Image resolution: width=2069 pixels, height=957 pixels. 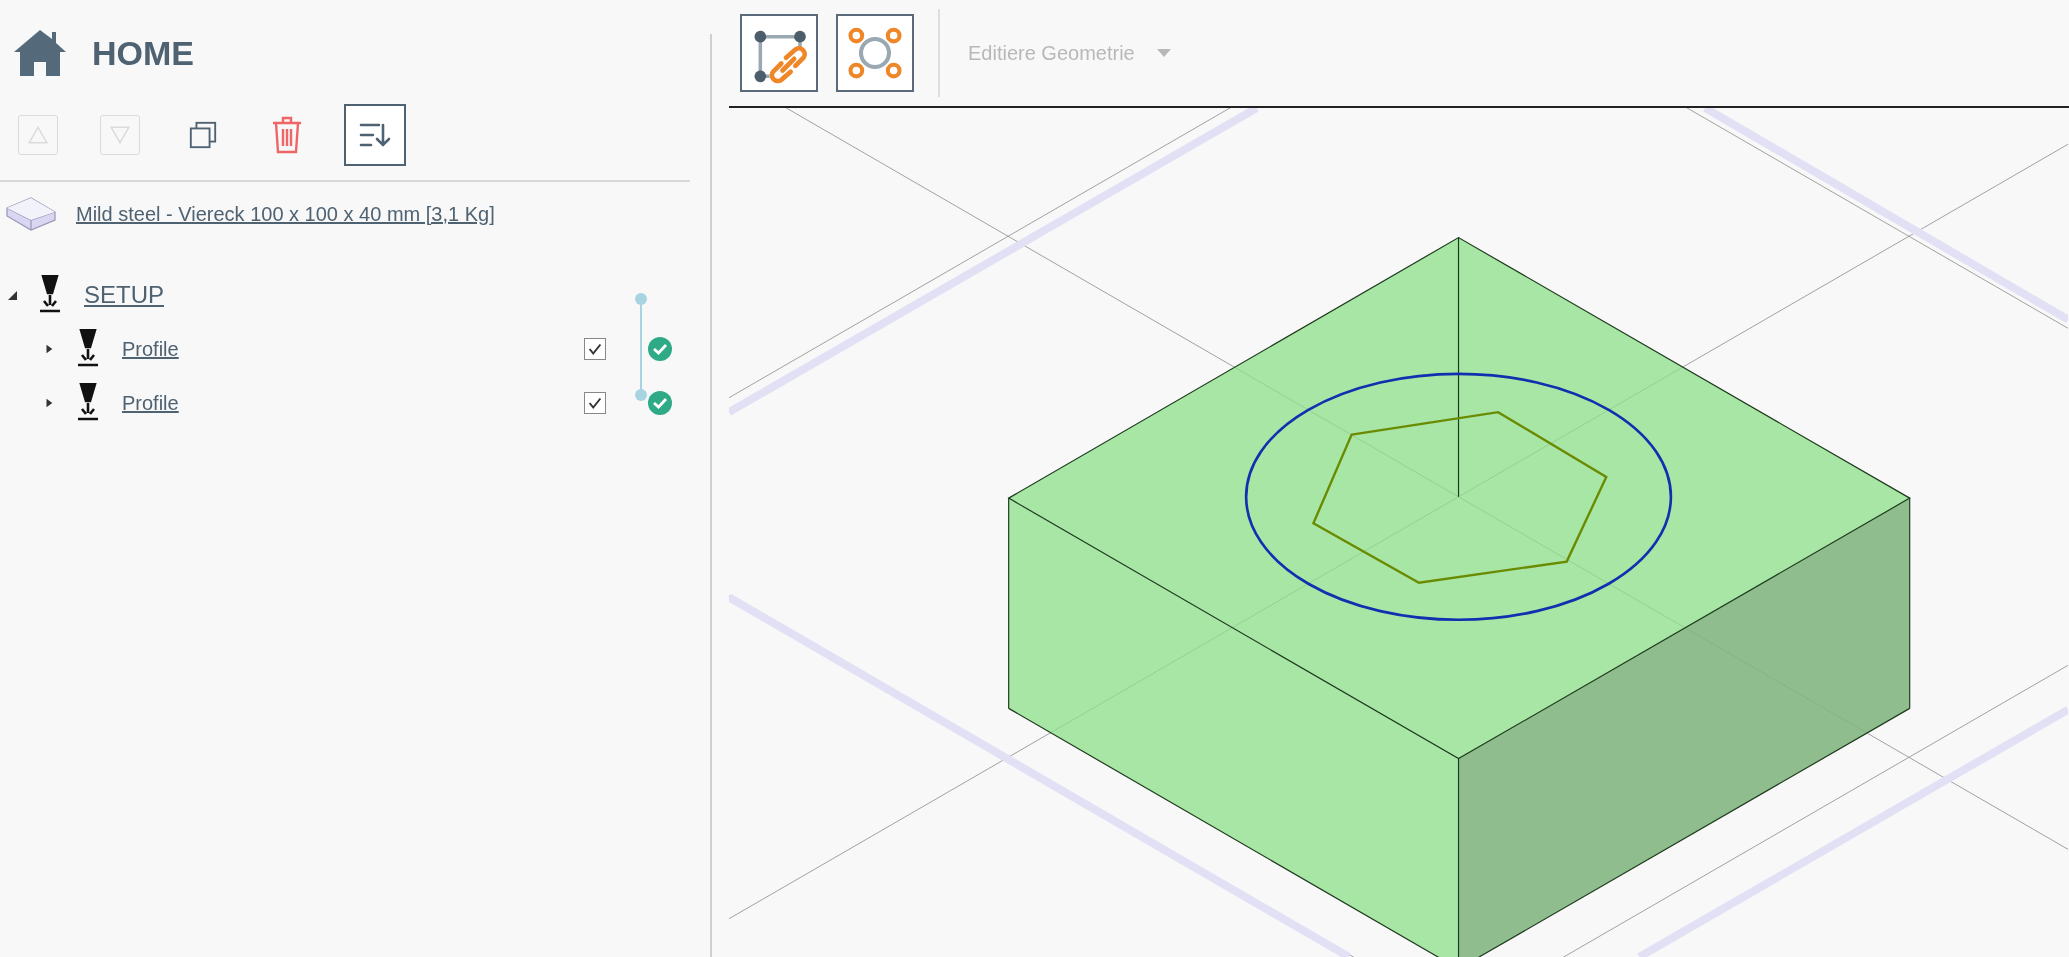 I want to click on steel-block-icon, so click(x=31, y=214).